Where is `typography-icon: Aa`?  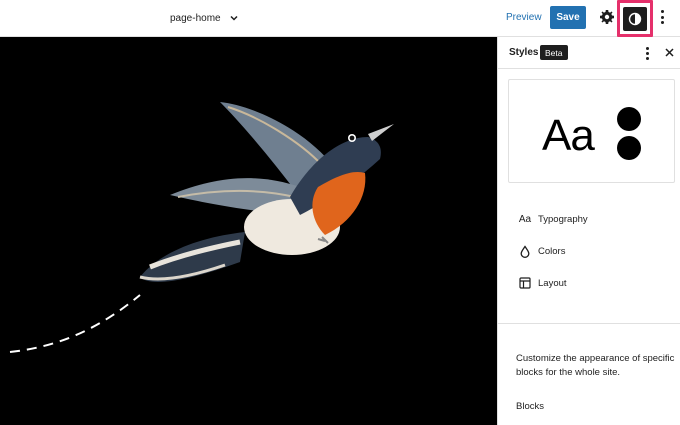 typography-icon: Aa is located at coordinates (525, 219).